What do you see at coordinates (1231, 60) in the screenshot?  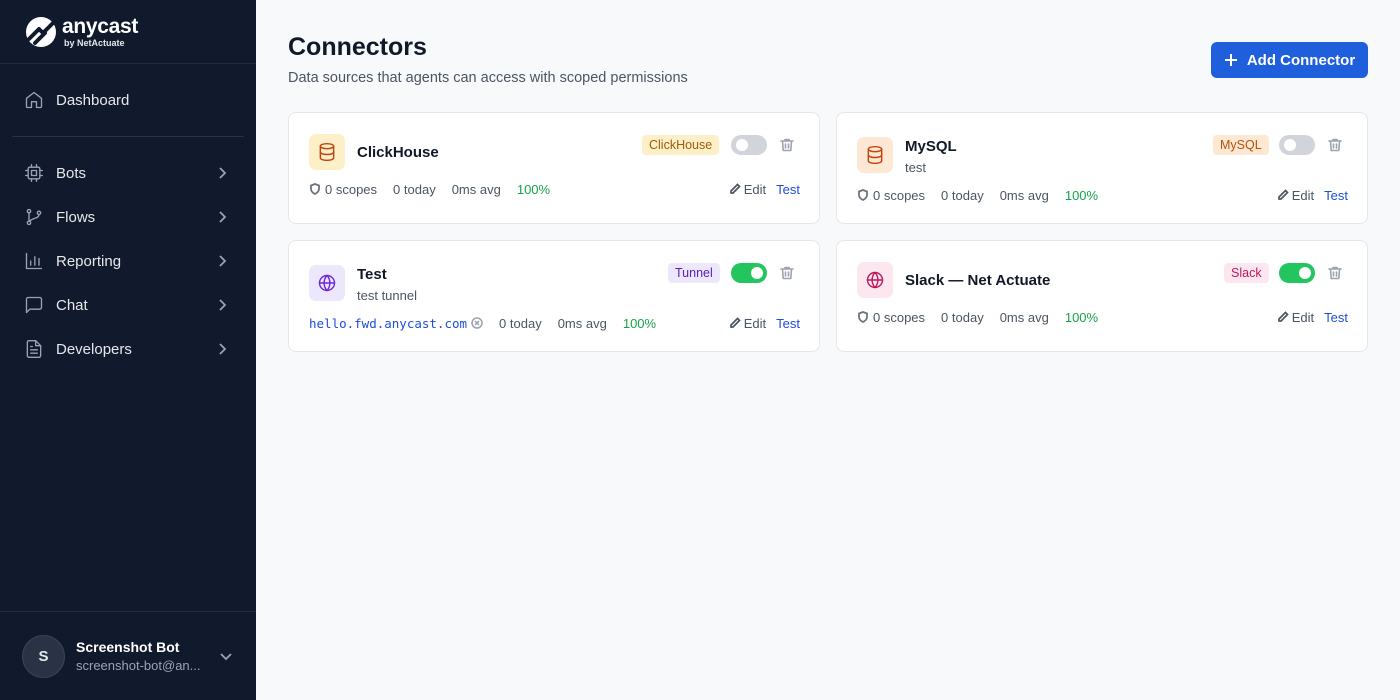 I see `plus-icon` at bounding box center [1231, 60].